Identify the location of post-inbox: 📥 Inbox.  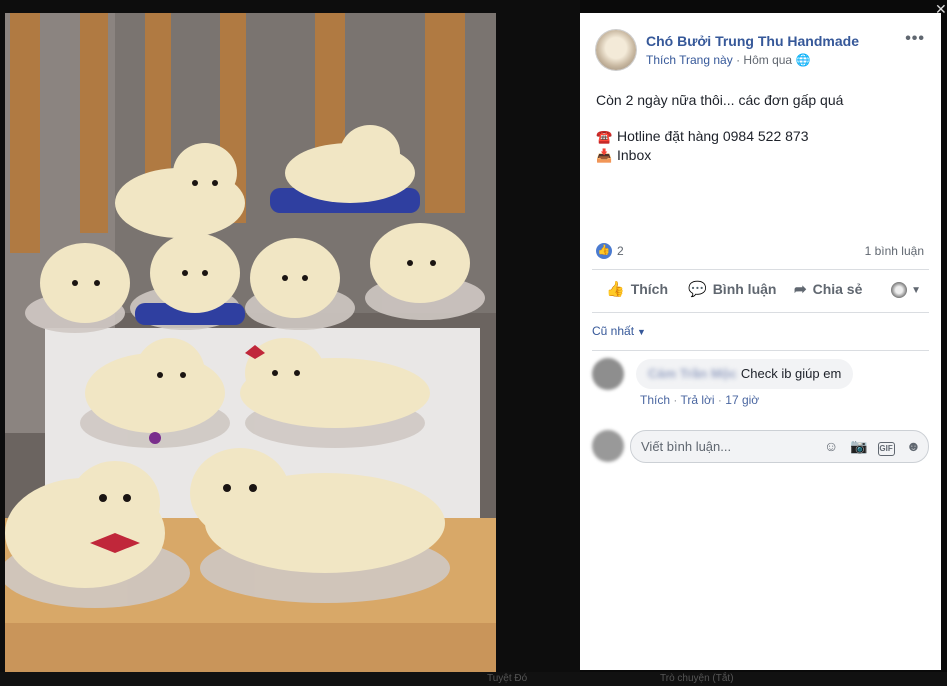
(719, 155).